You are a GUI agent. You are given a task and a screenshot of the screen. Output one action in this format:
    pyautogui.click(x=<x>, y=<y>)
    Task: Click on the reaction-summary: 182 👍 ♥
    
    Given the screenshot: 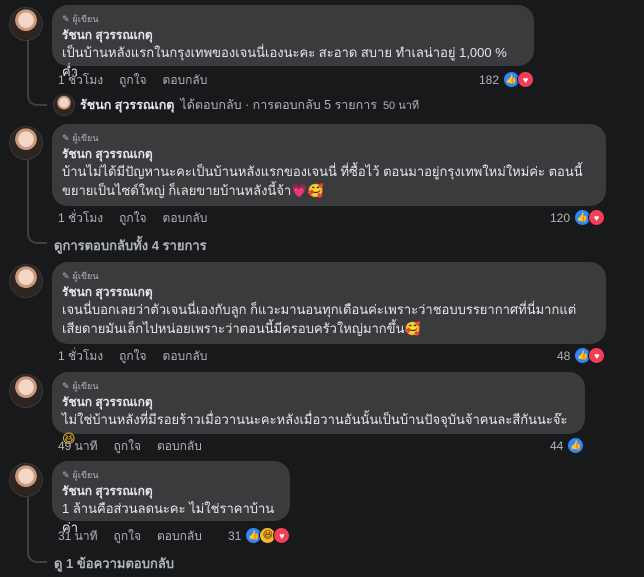 What is the action you would take?
    pyautogui.click(x=507, y=79)
    